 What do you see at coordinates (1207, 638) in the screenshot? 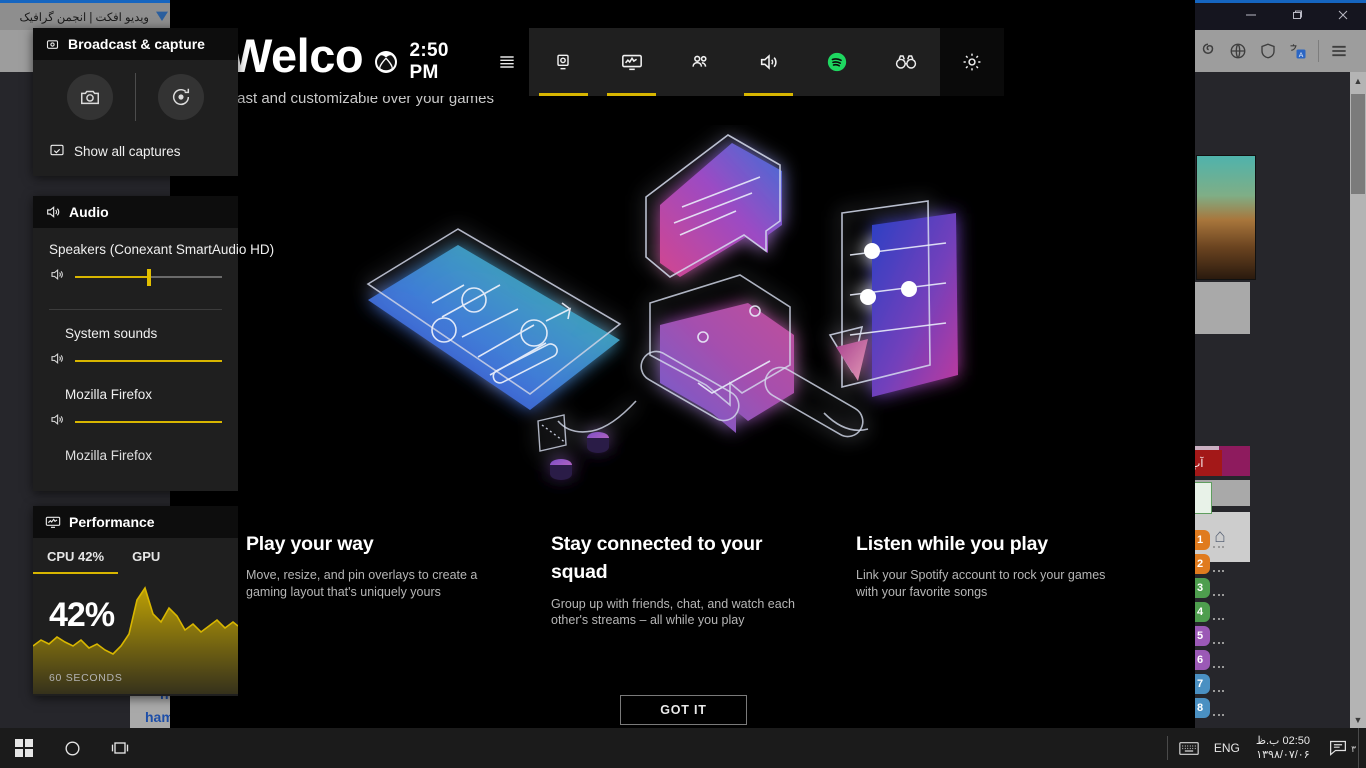
I see `badge-row: 5` at bounding box center [1207, 638].